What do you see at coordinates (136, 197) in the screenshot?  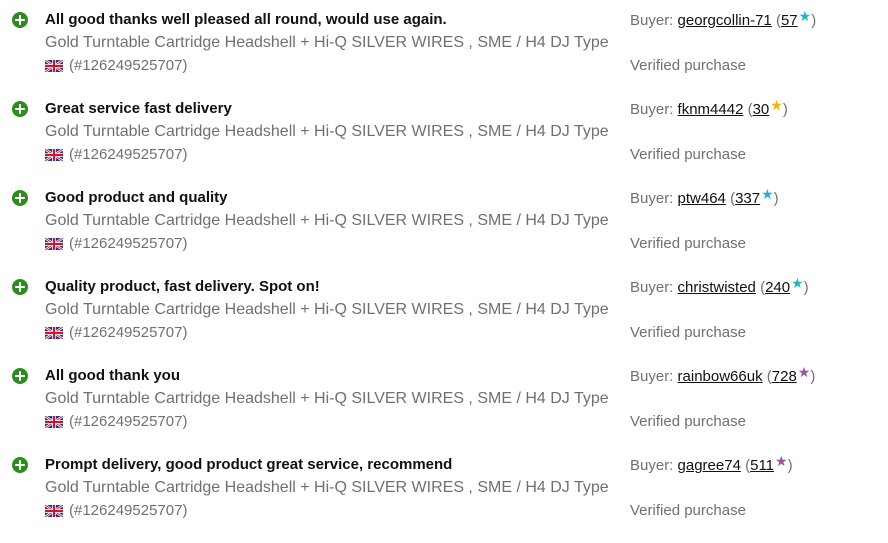 I see `feedback-comment: Good product and quality` at bounding box center [136, 197].